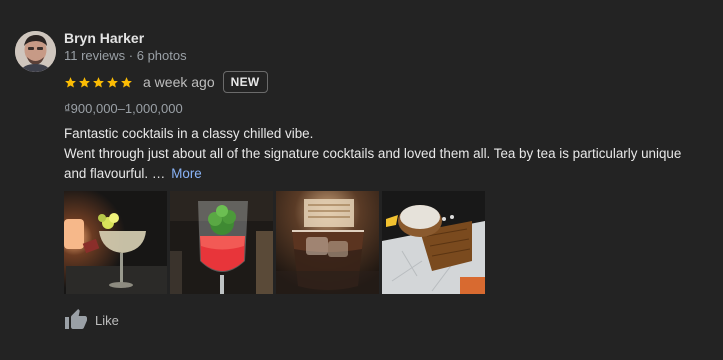 This screenshot has width=723, height=360. I want to click on like-label: Like, so click(107, 320).